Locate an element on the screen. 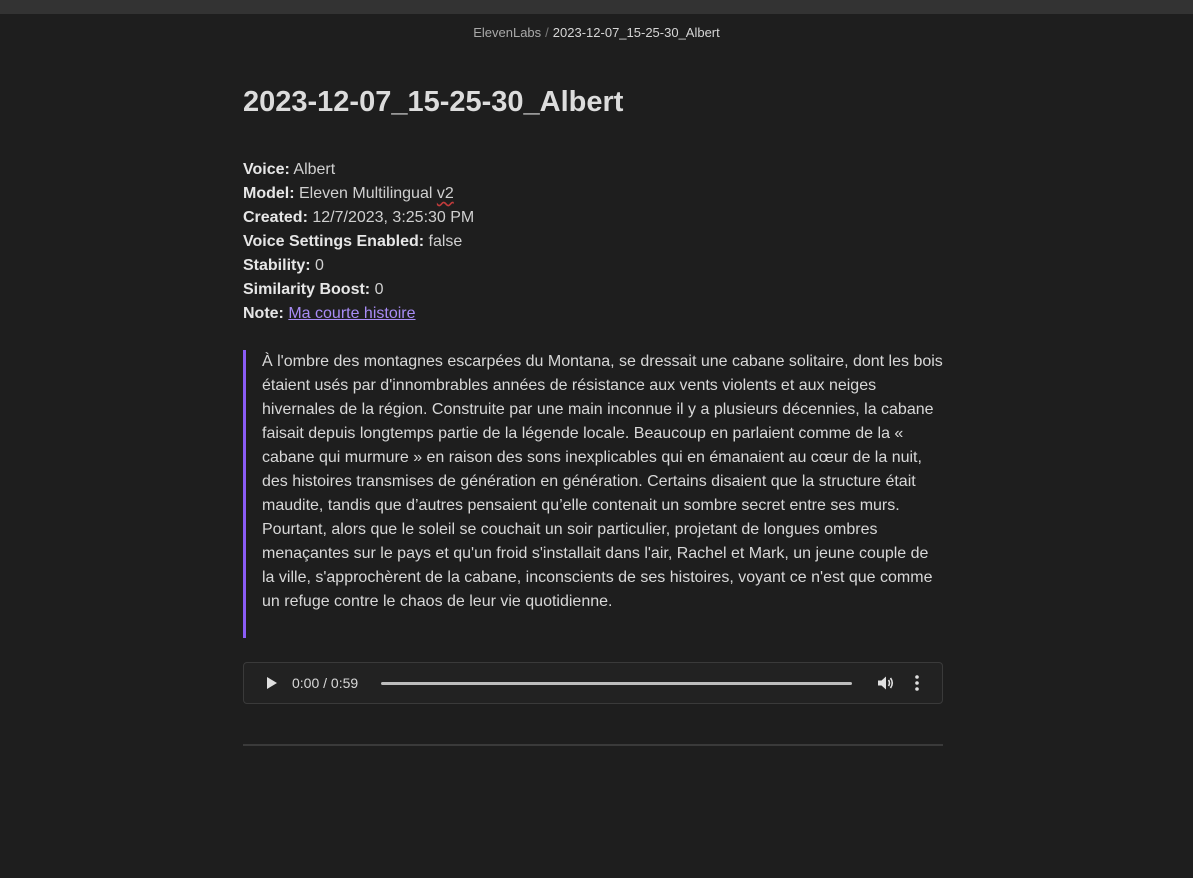  browser-top-strip is located at coordinates (596, 7).